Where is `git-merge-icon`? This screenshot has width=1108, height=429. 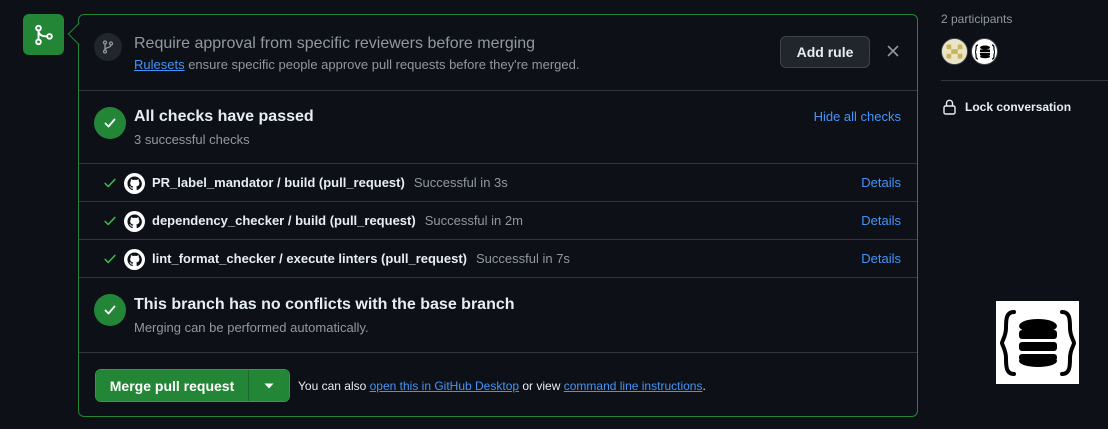 git-merge-icon is located at coordinates (43, 34).